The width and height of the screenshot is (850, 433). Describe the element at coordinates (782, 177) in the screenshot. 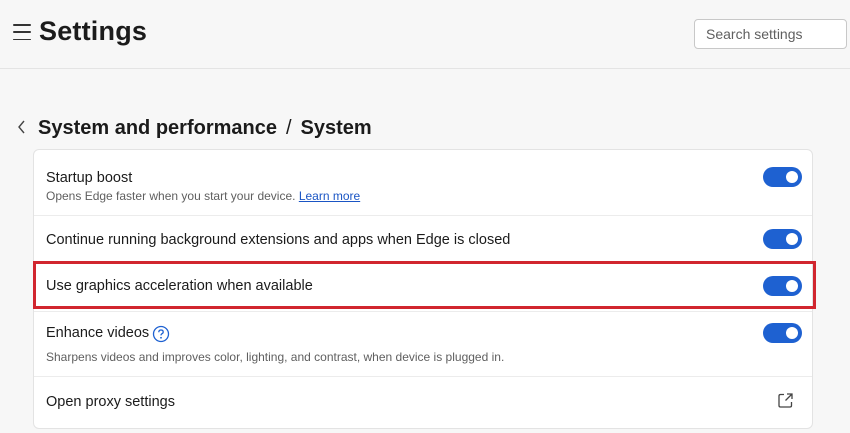

I see `startup-boost-toggle` at that location.